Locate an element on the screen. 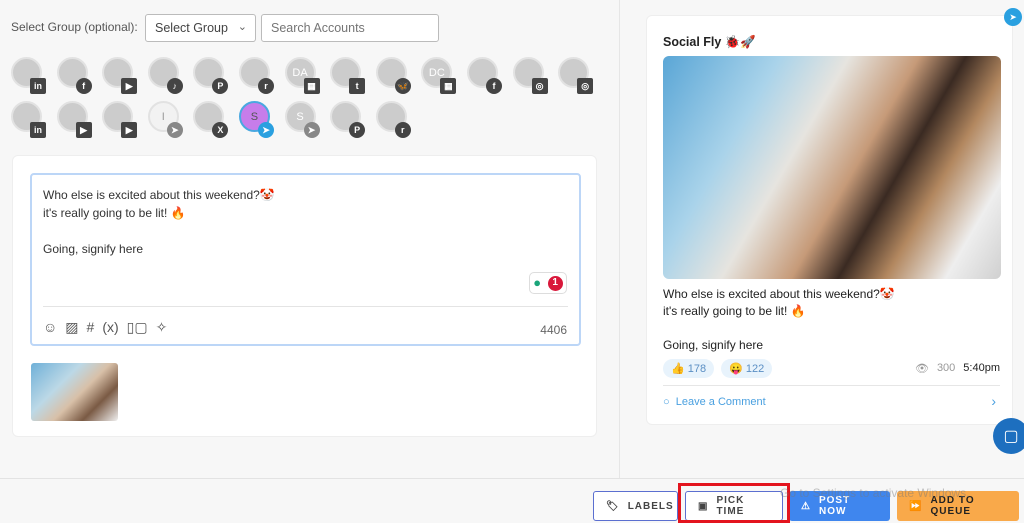 Image resolution: width=1024 pixels, height=523 pixels. chat-support-button: ▢ is located at coordinates (1008, 436).